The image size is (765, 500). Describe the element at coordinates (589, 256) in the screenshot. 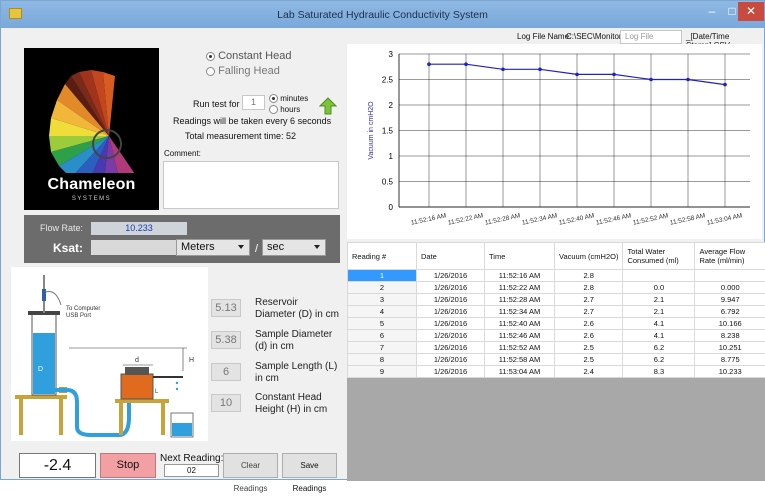

I see `col-header: Vacuum (cmH2O)` at that location.